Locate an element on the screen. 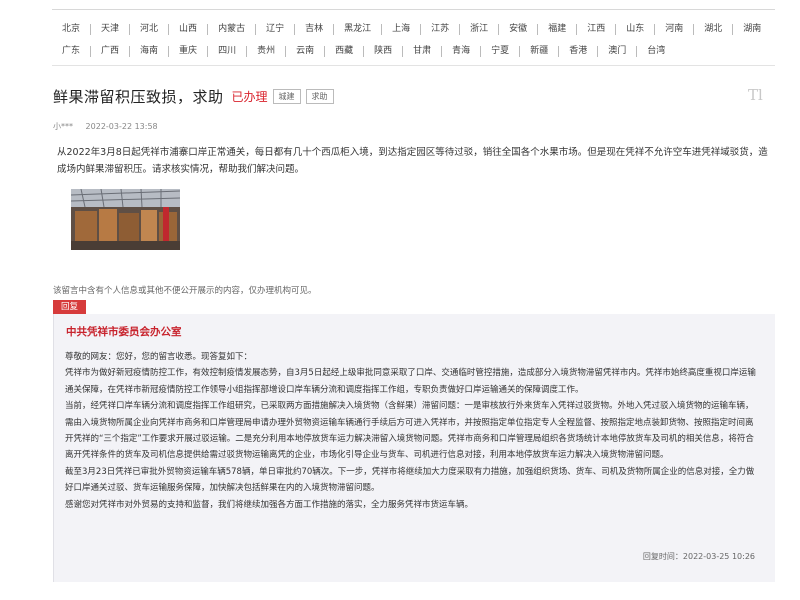  region-row-2: 广东 广西 海南 重庆 四川 贵州 云南 西藏 陕西 甘肃 青海 宁夏 新疆 香港 澳门 台湾 is located at coordinates (413, 51).